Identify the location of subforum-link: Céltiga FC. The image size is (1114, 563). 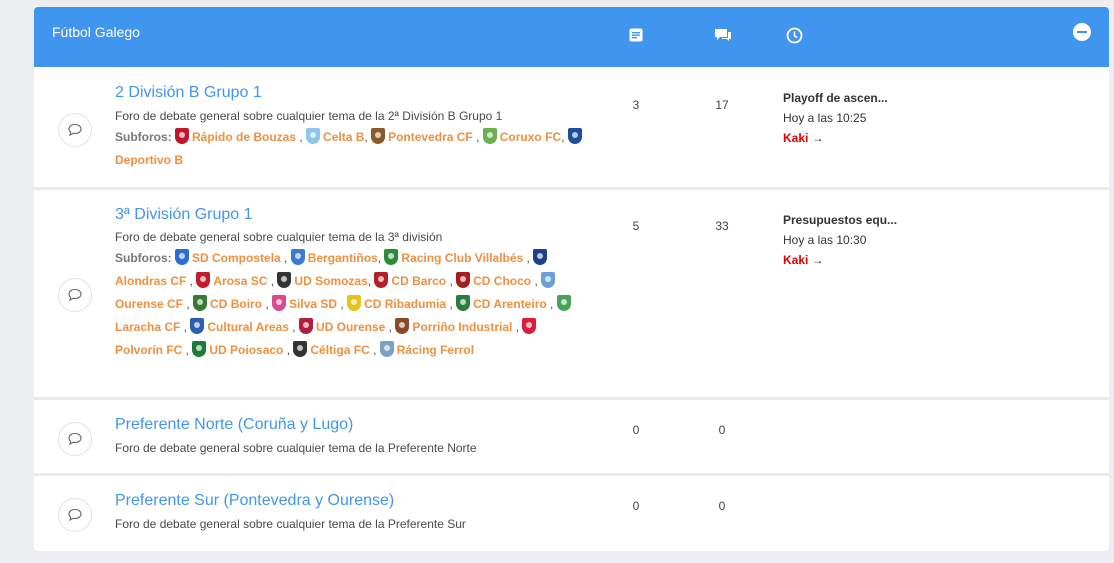
(339, 350).